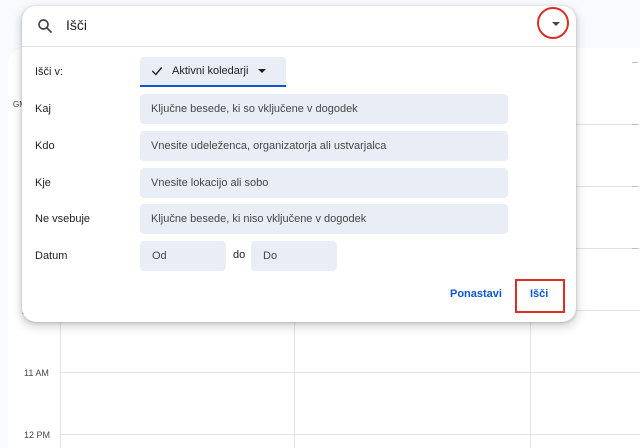 This screenshot has height=448, width=640. Describe the element at coordinates (37, 435) in the screenshot. I see `time-label-12pm: 12 PM` at that location.